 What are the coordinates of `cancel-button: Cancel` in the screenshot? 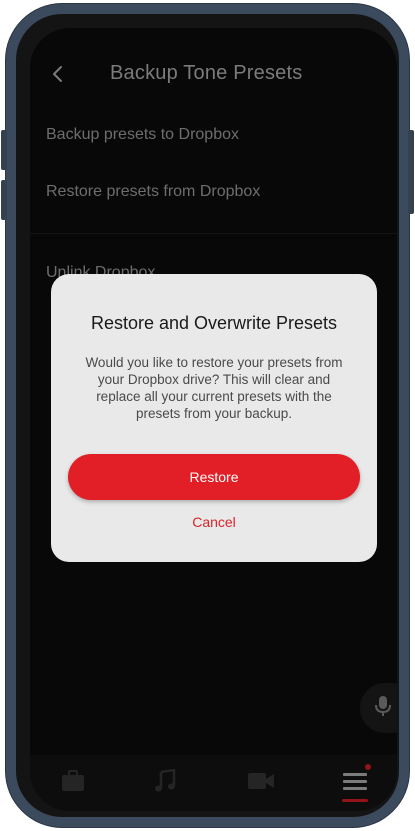 It's located at (214, 524).